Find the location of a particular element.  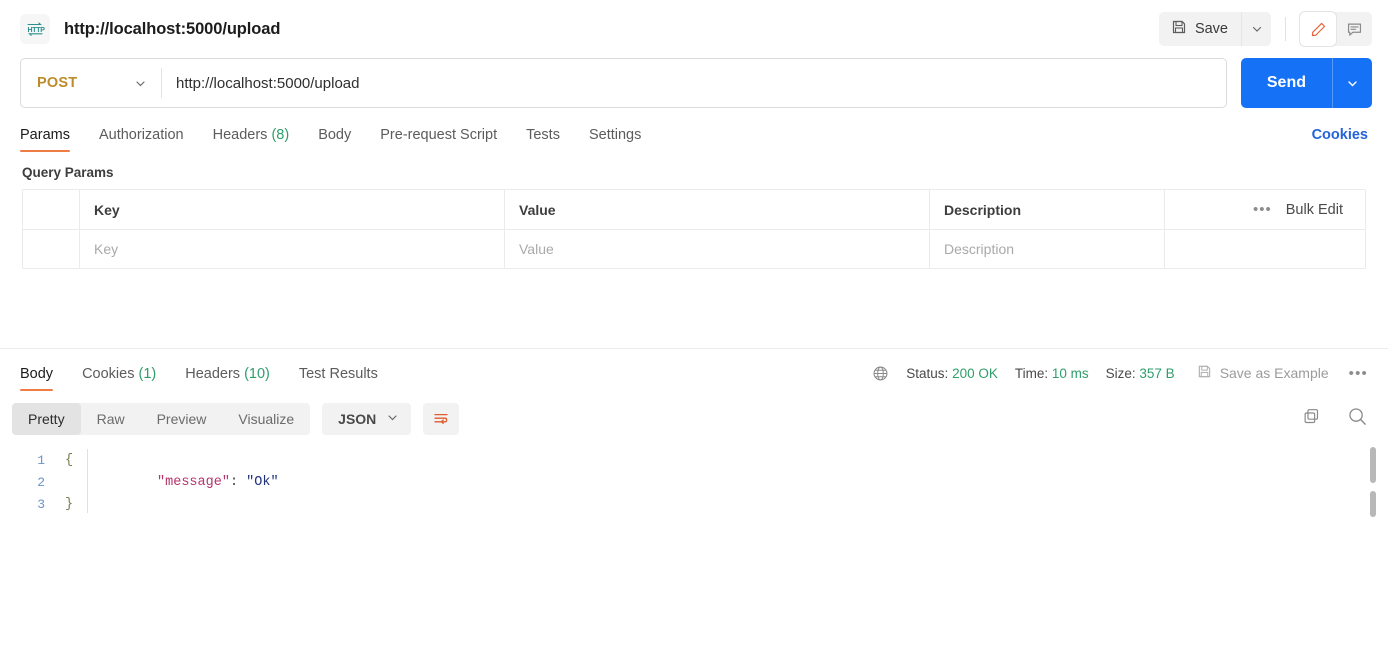

response-tab-cookies-count: (1) is located at coordinates (147, 374).